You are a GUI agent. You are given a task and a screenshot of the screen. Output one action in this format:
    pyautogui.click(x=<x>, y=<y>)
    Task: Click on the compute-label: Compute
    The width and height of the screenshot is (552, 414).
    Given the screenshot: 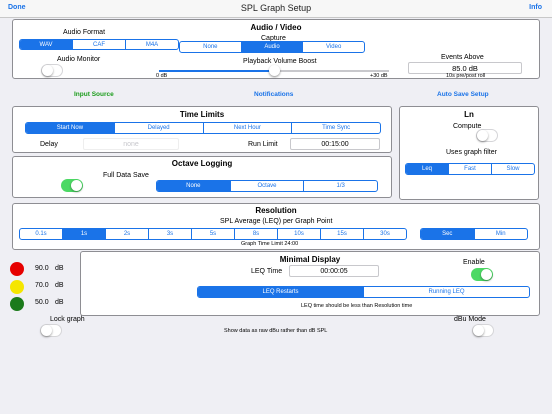 What is the action you would take?
    pyautogui.click(x=467, y=126)
    